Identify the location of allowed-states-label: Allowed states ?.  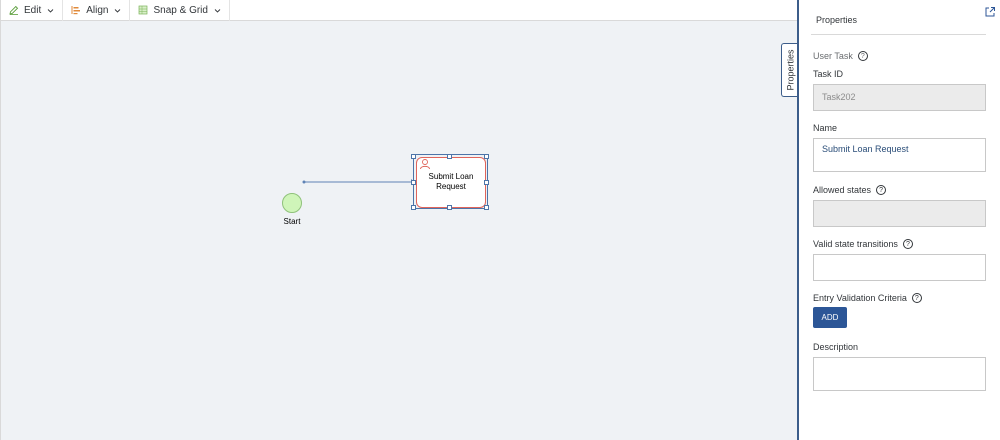
(850, 190).